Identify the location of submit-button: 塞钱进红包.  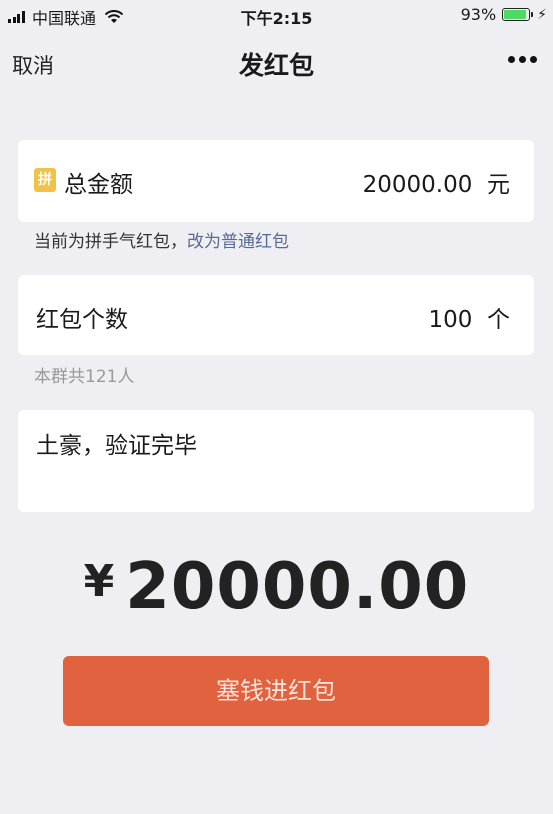
(276, 691).